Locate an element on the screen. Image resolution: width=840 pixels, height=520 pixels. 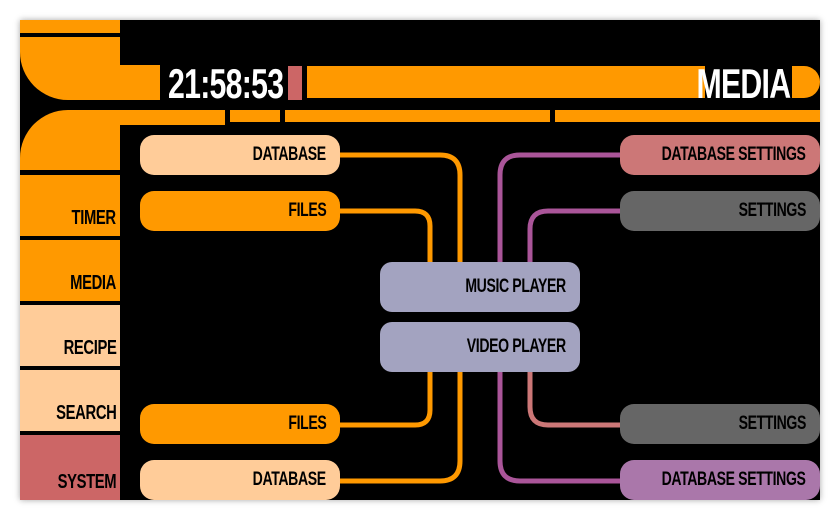
wire-bottom-settings is located at coordinates (573, 399).